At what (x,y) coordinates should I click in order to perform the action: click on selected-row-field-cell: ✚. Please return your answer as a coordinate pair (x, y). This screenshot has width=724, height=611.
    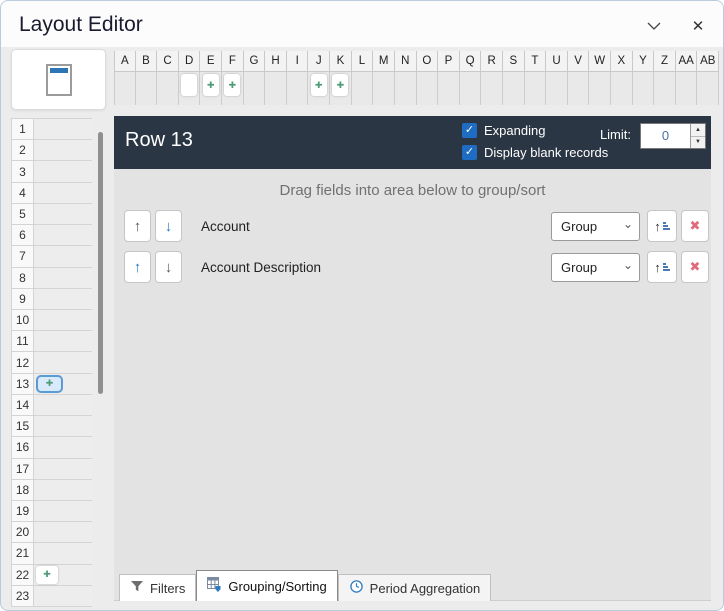
    Looking at the image, I should click on (49, 383).